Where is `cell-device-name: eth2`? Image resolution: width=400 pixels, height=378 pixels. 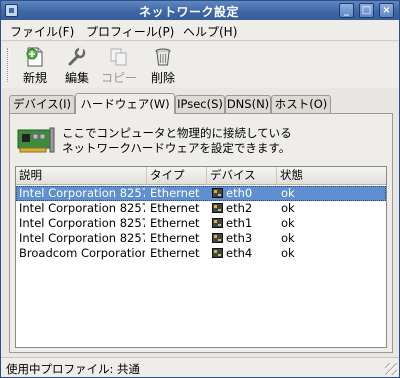 cell-device-name: eth2 is located at coordinates (239, 208).